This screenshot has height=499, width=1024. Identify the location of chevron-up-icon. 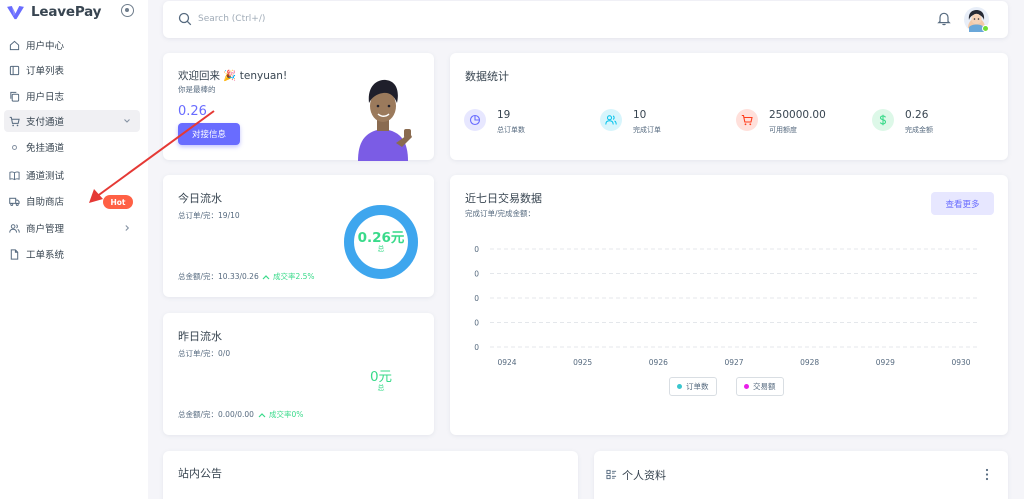
(262, 415).